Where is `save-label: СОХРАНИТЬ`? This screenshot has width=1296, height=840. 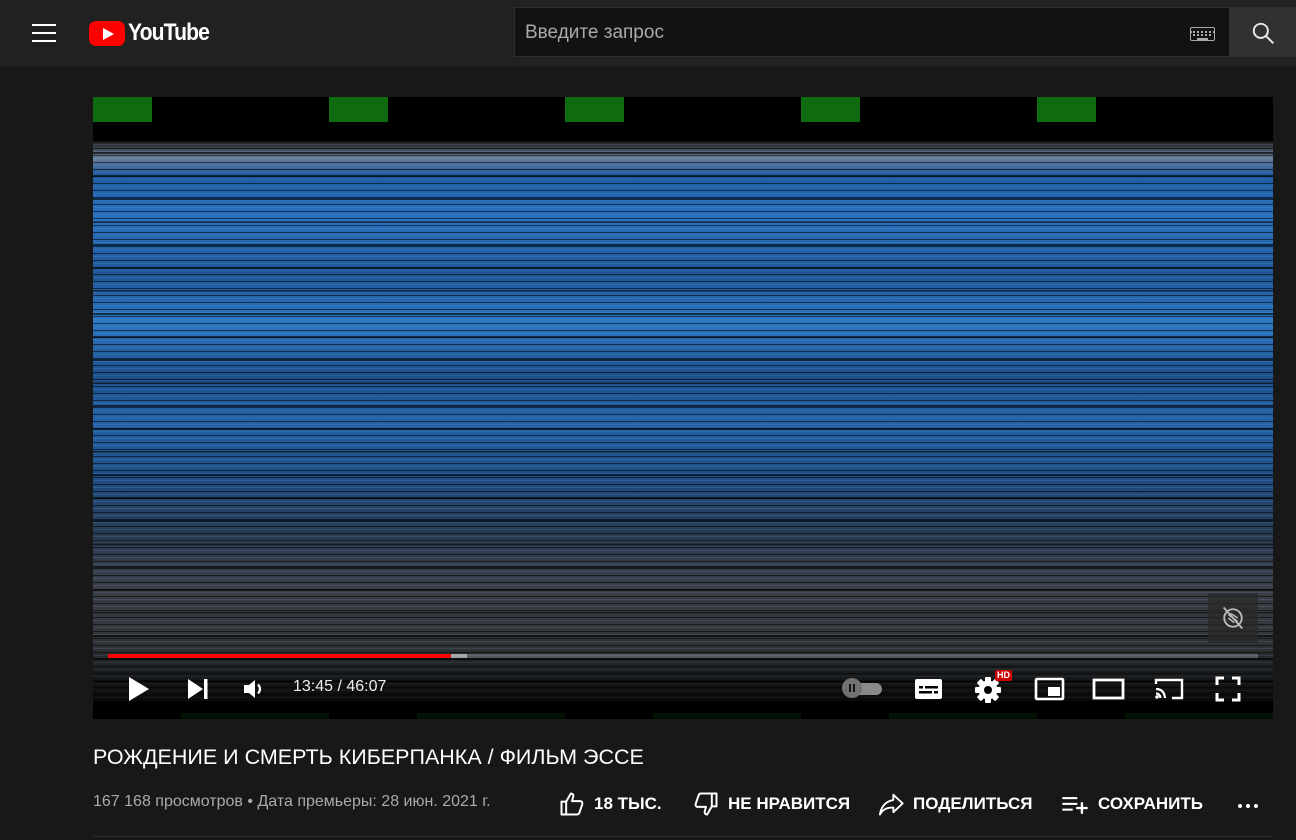
save-label: СОХРАНИТЬ is located at coordinates (1150, 803).